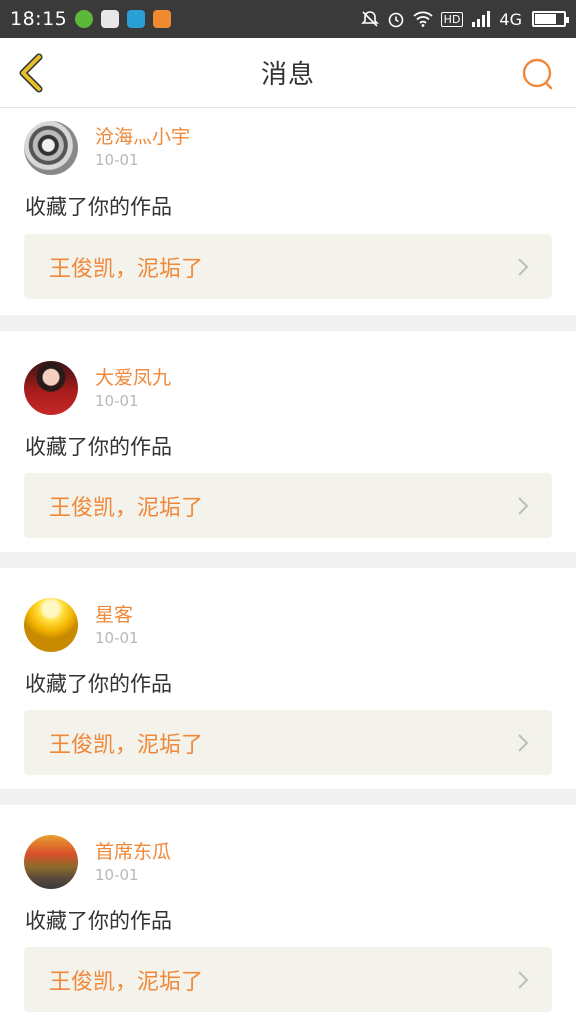 Image resolution: width=576 pixels, height=1026 pixels. I want to click on username: 沧海灬小宇, so click(142, 135).